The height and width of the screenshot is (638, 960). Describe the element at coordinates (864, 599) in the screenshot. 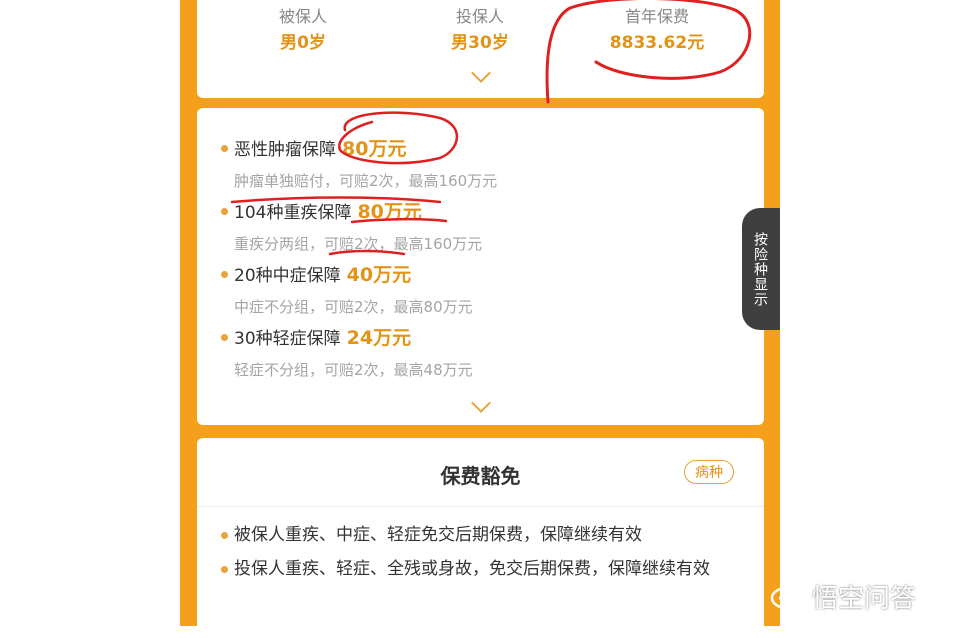

I see `watermark-text: 悟空问答` at that location.